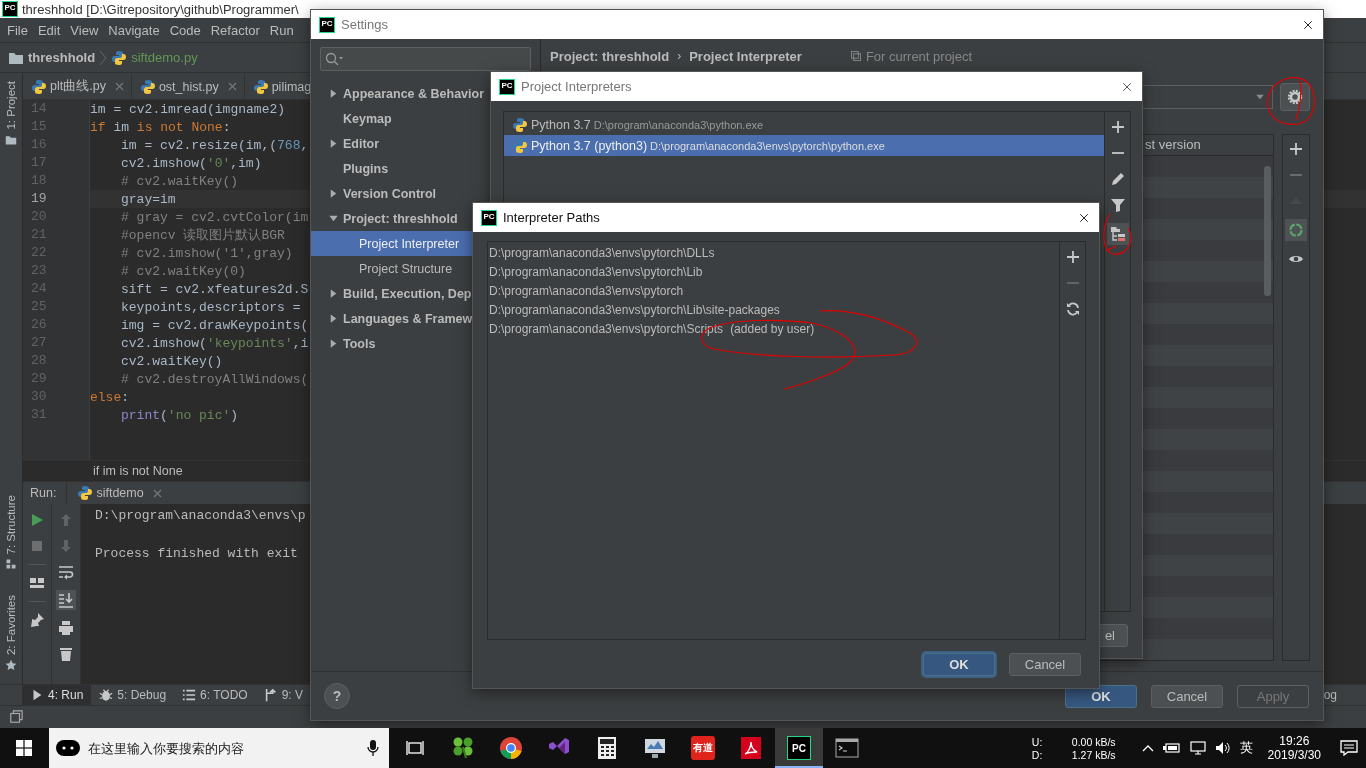 Image resolution: width=1366 pixels, height=768 pixels. What do you see at coordinates (415, 748) in the screenshot?
I see `task-view-icon` at bounding box center [415, 748].